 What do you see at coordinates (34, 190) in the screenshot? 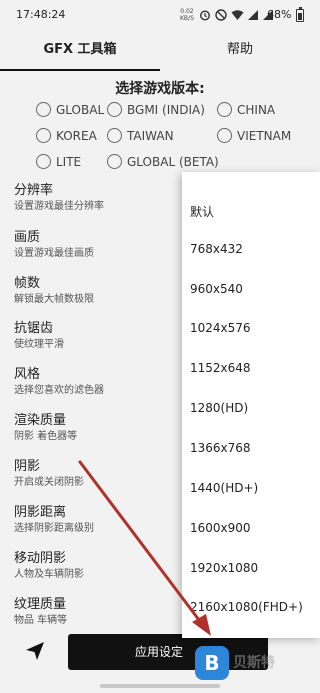
I see `setting-title: 分辨率` at bounding box center [34, 190].